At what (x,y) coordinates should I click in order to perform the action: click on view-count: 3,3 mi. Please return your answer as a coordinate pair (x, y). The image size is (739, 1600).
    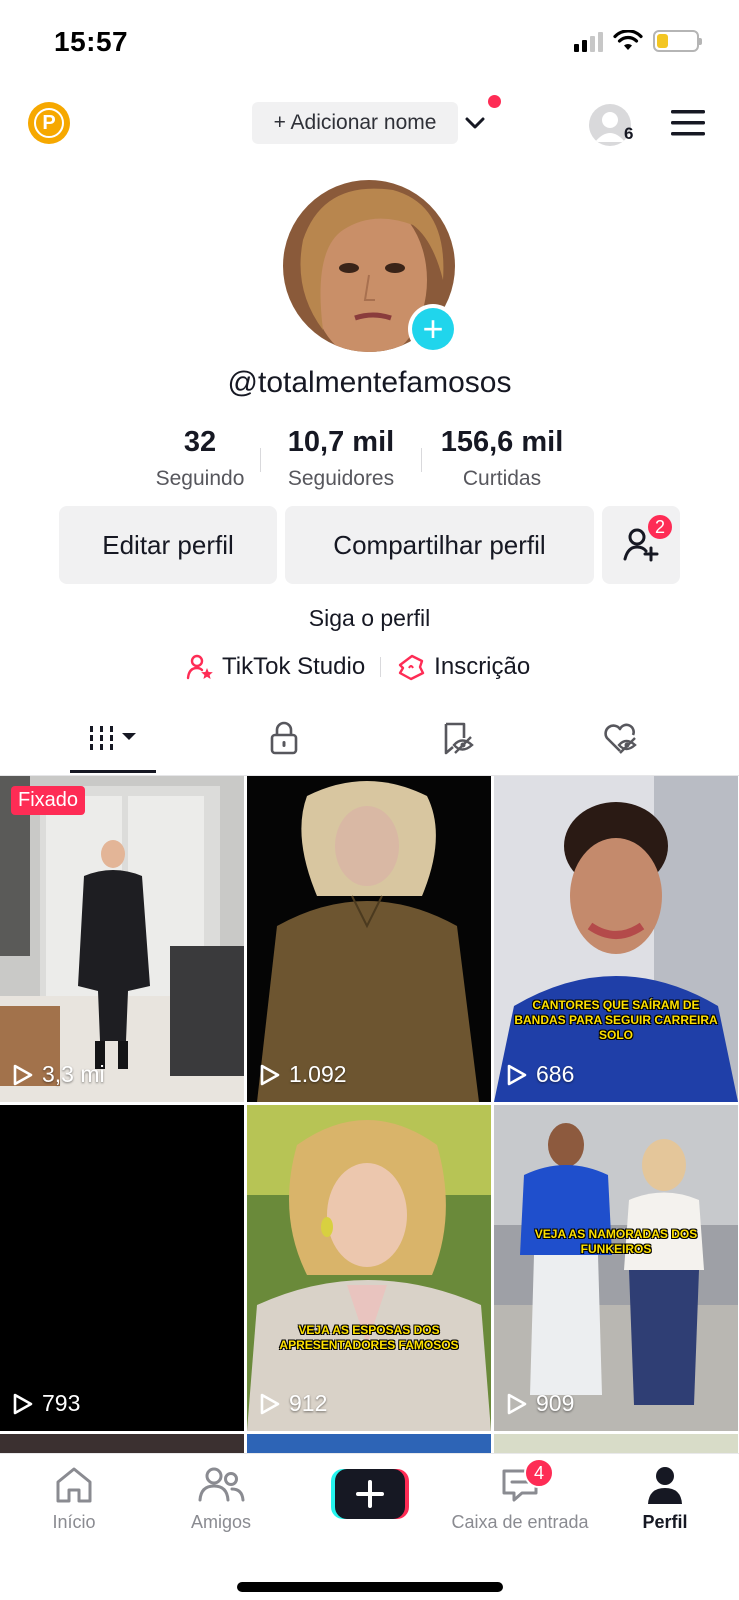
    Looking at the image, I should click on (58, 1074).